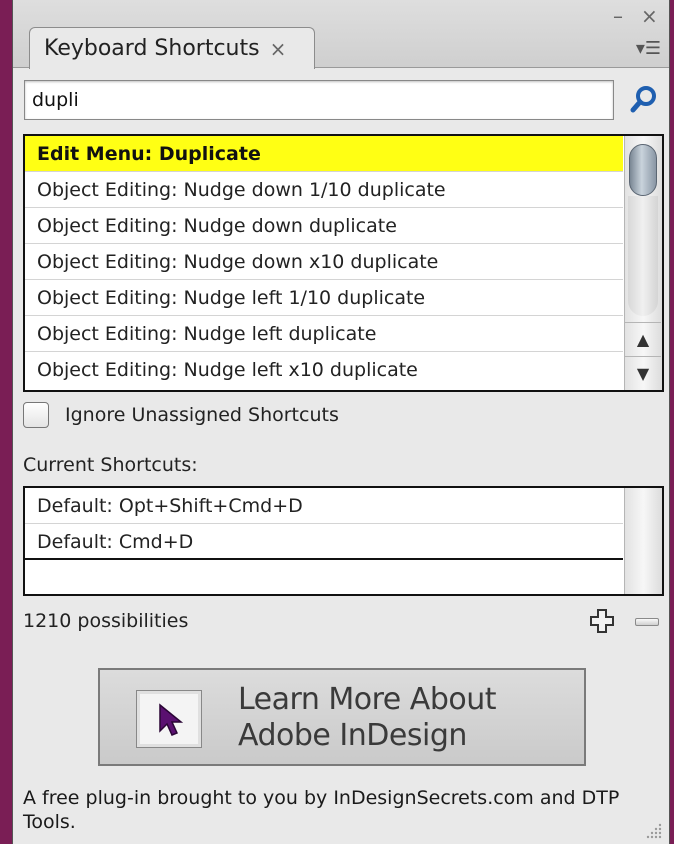 This screenshot has width=674, height=844. Describe the element at coordinates (352, 735) in the screenshot. I see `learn-more-line2: Adobe InDesign` at that location.